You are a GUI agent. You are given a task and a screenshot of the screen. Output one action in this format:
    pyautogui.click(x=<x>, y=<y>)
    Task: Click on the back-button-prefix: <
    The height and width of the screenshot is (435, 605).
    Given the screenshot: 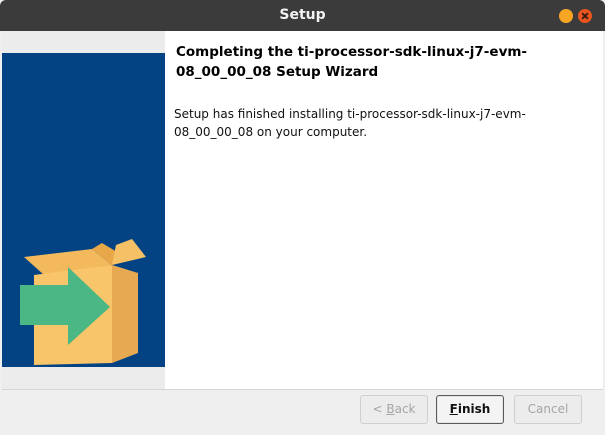 What is the action you would take?
    pyautogui.click(x=379, y=409)
    